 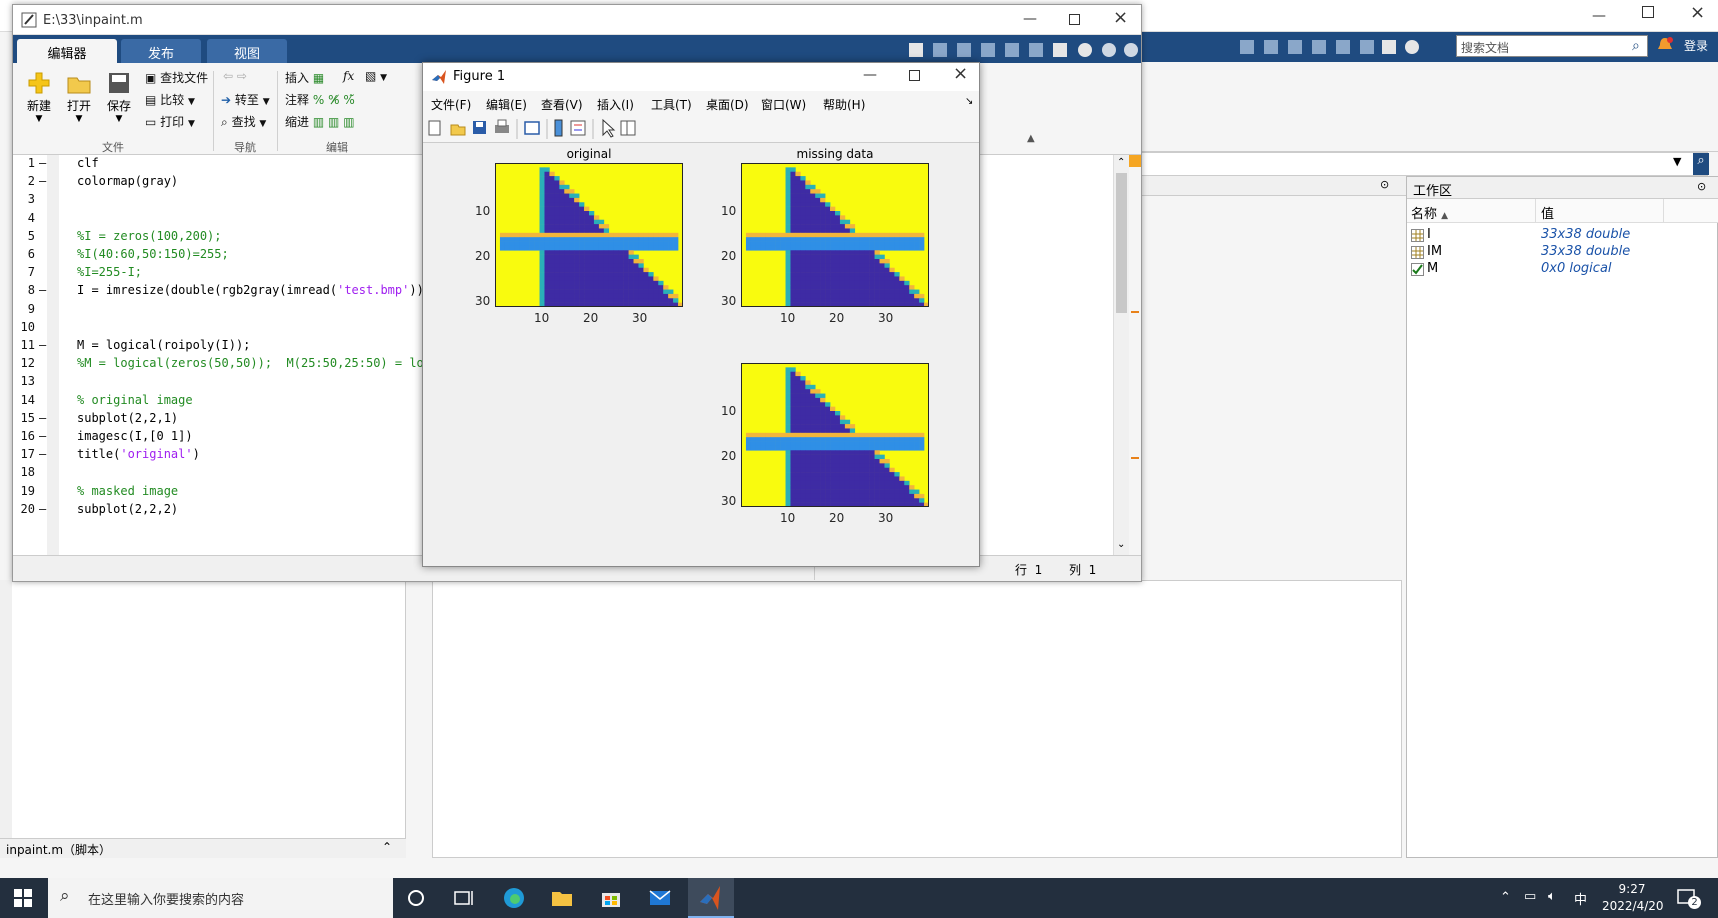 What do you see at coordinates (243, 121) in the screenshot?
I see `find-button: ⌕ 查找 ▼` at bounding box center [243, 121].